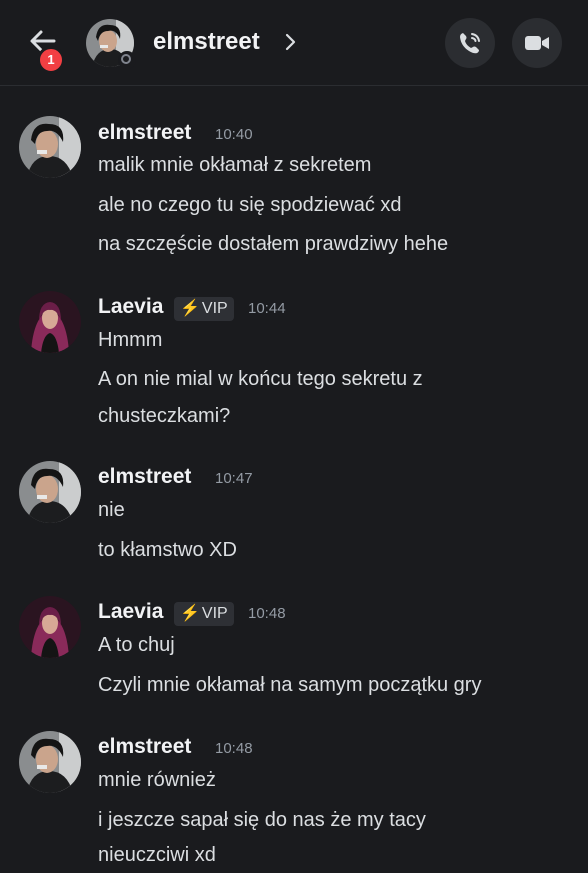  What do you see at coordinates (290, 42) in the screenshot?
I see `chevron-right-icon` at bounding box center [290, 42].